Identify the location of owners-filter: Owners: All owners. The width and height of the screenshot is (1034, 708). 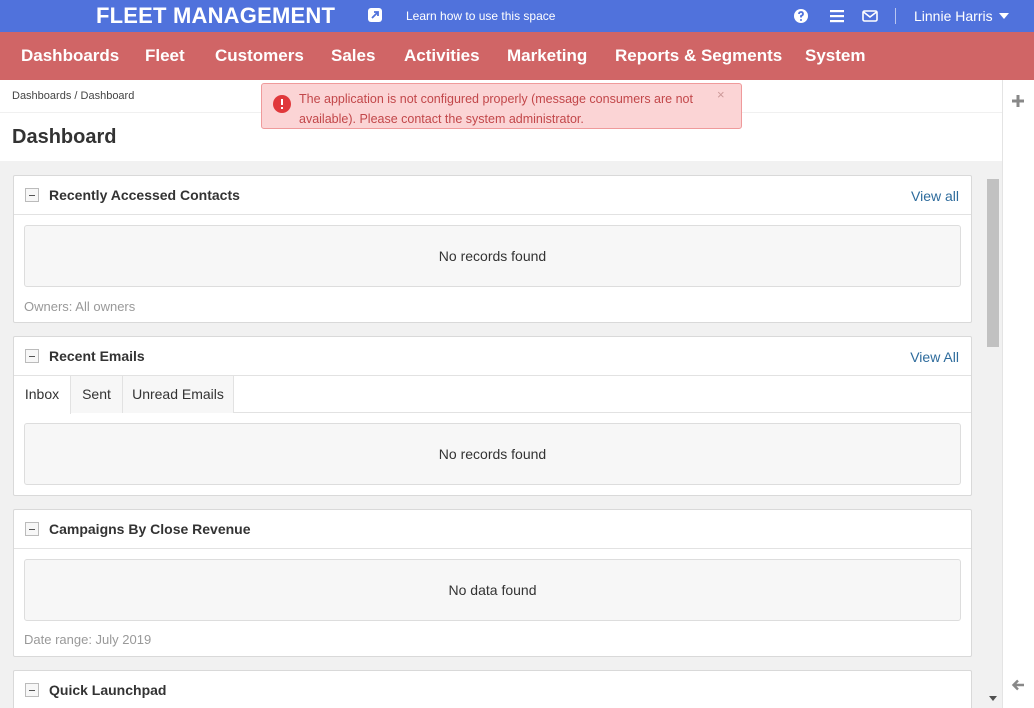
(80, 306).